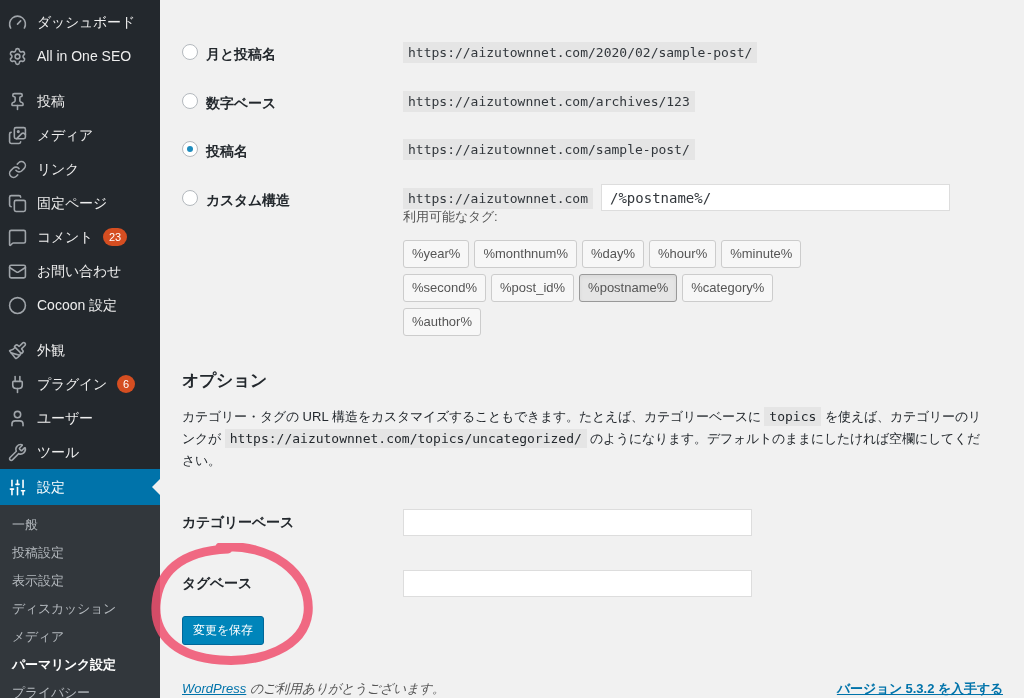  Describe the element at coordinates (80, 22) in the screenshot. I see `menu-item: ダッシュボード` at that location.